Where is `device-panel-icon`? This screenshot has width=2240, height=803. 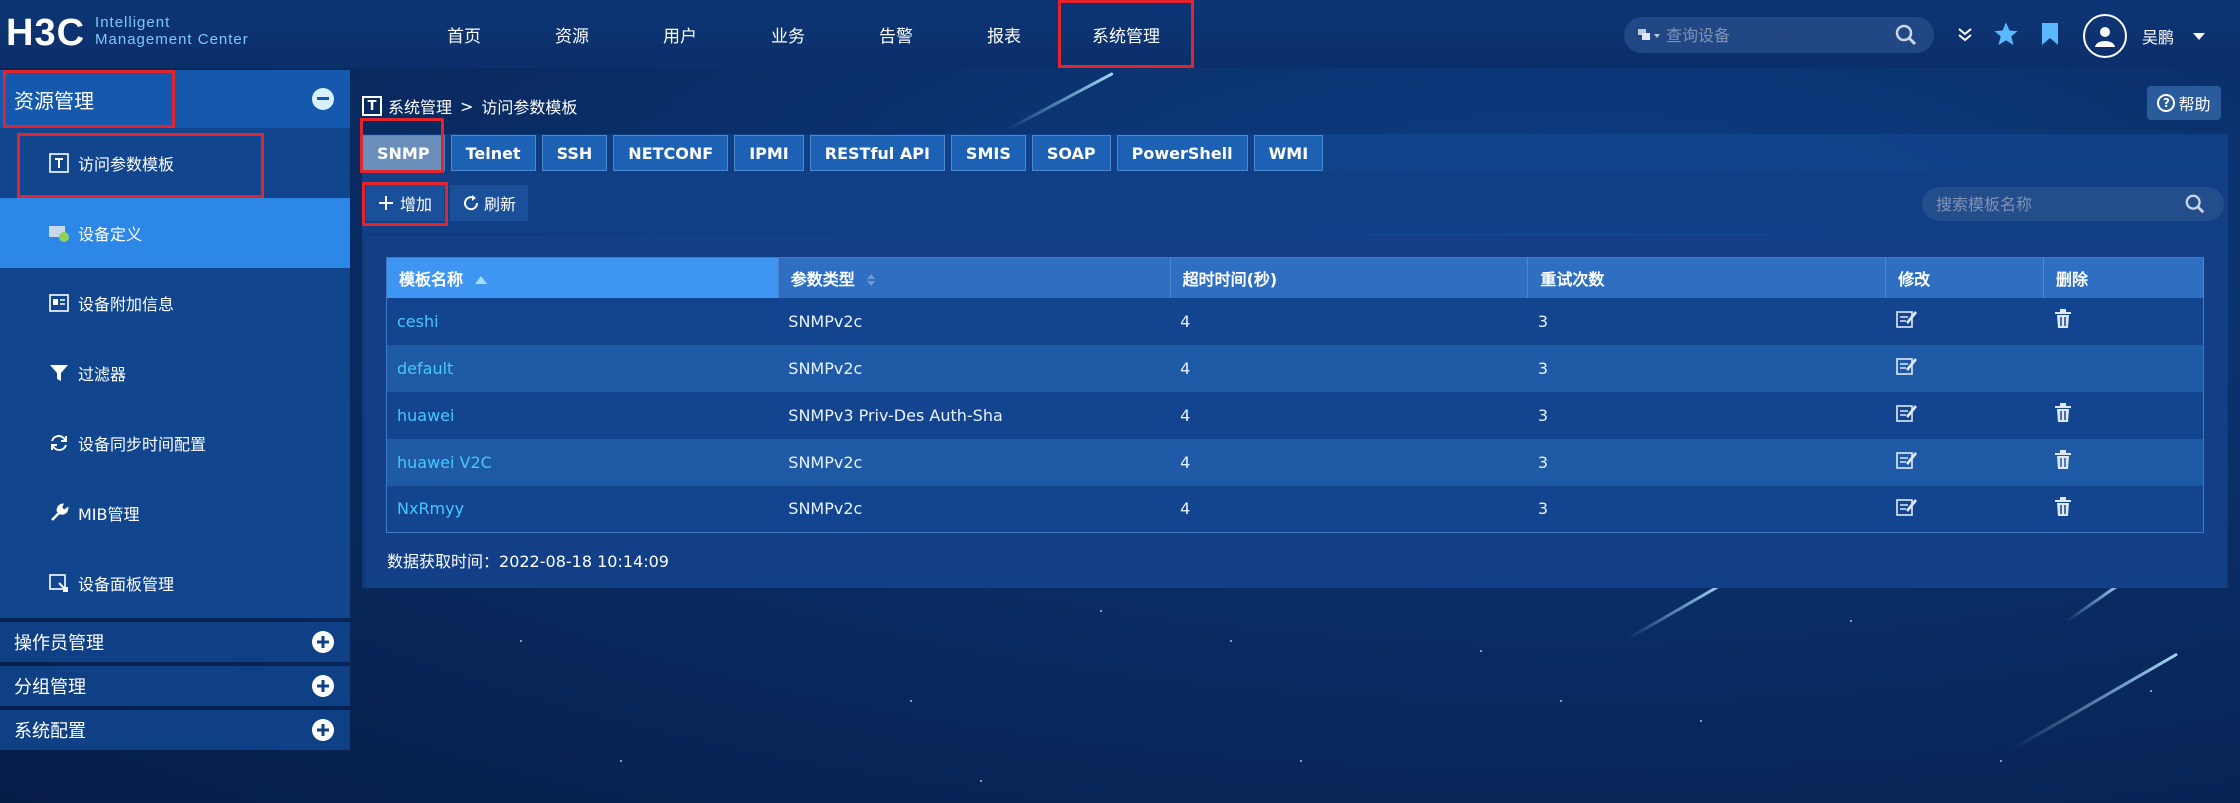 device-panel-icon is located at coordinates (59, 583).